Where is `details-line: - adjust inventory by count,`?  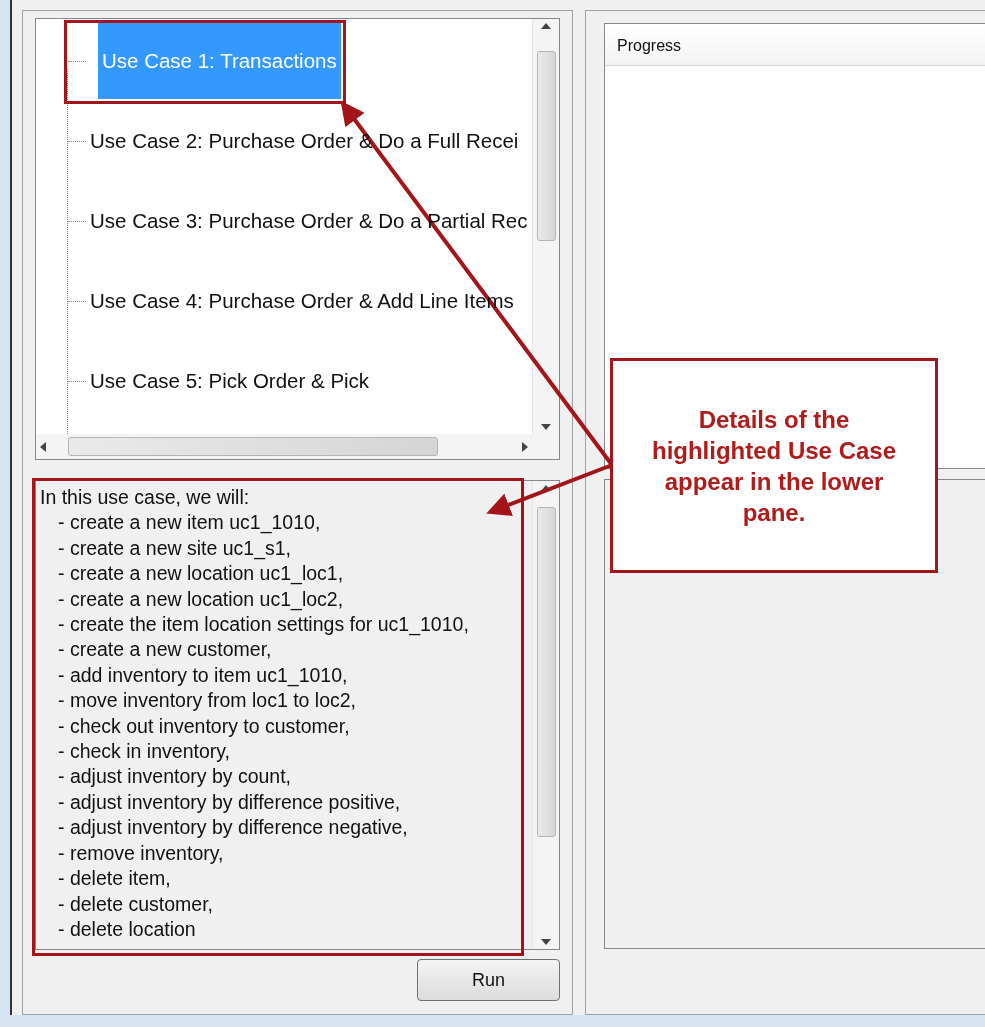 details-line: - adjust inventory by count, is located at coordinates (175, 777).